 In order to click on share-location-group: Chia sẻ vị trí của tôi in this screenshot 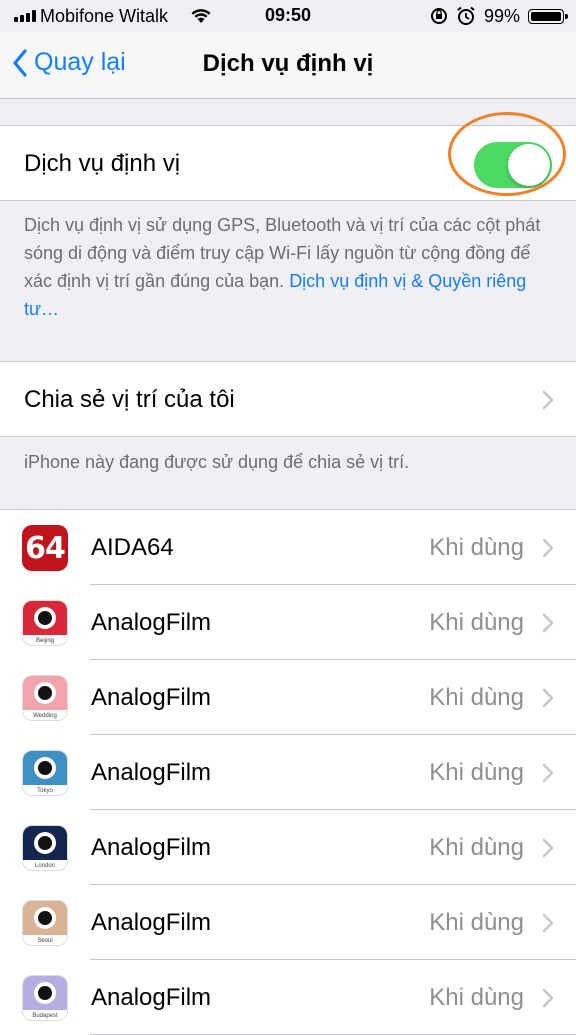, I will do `click(288, 399)`.